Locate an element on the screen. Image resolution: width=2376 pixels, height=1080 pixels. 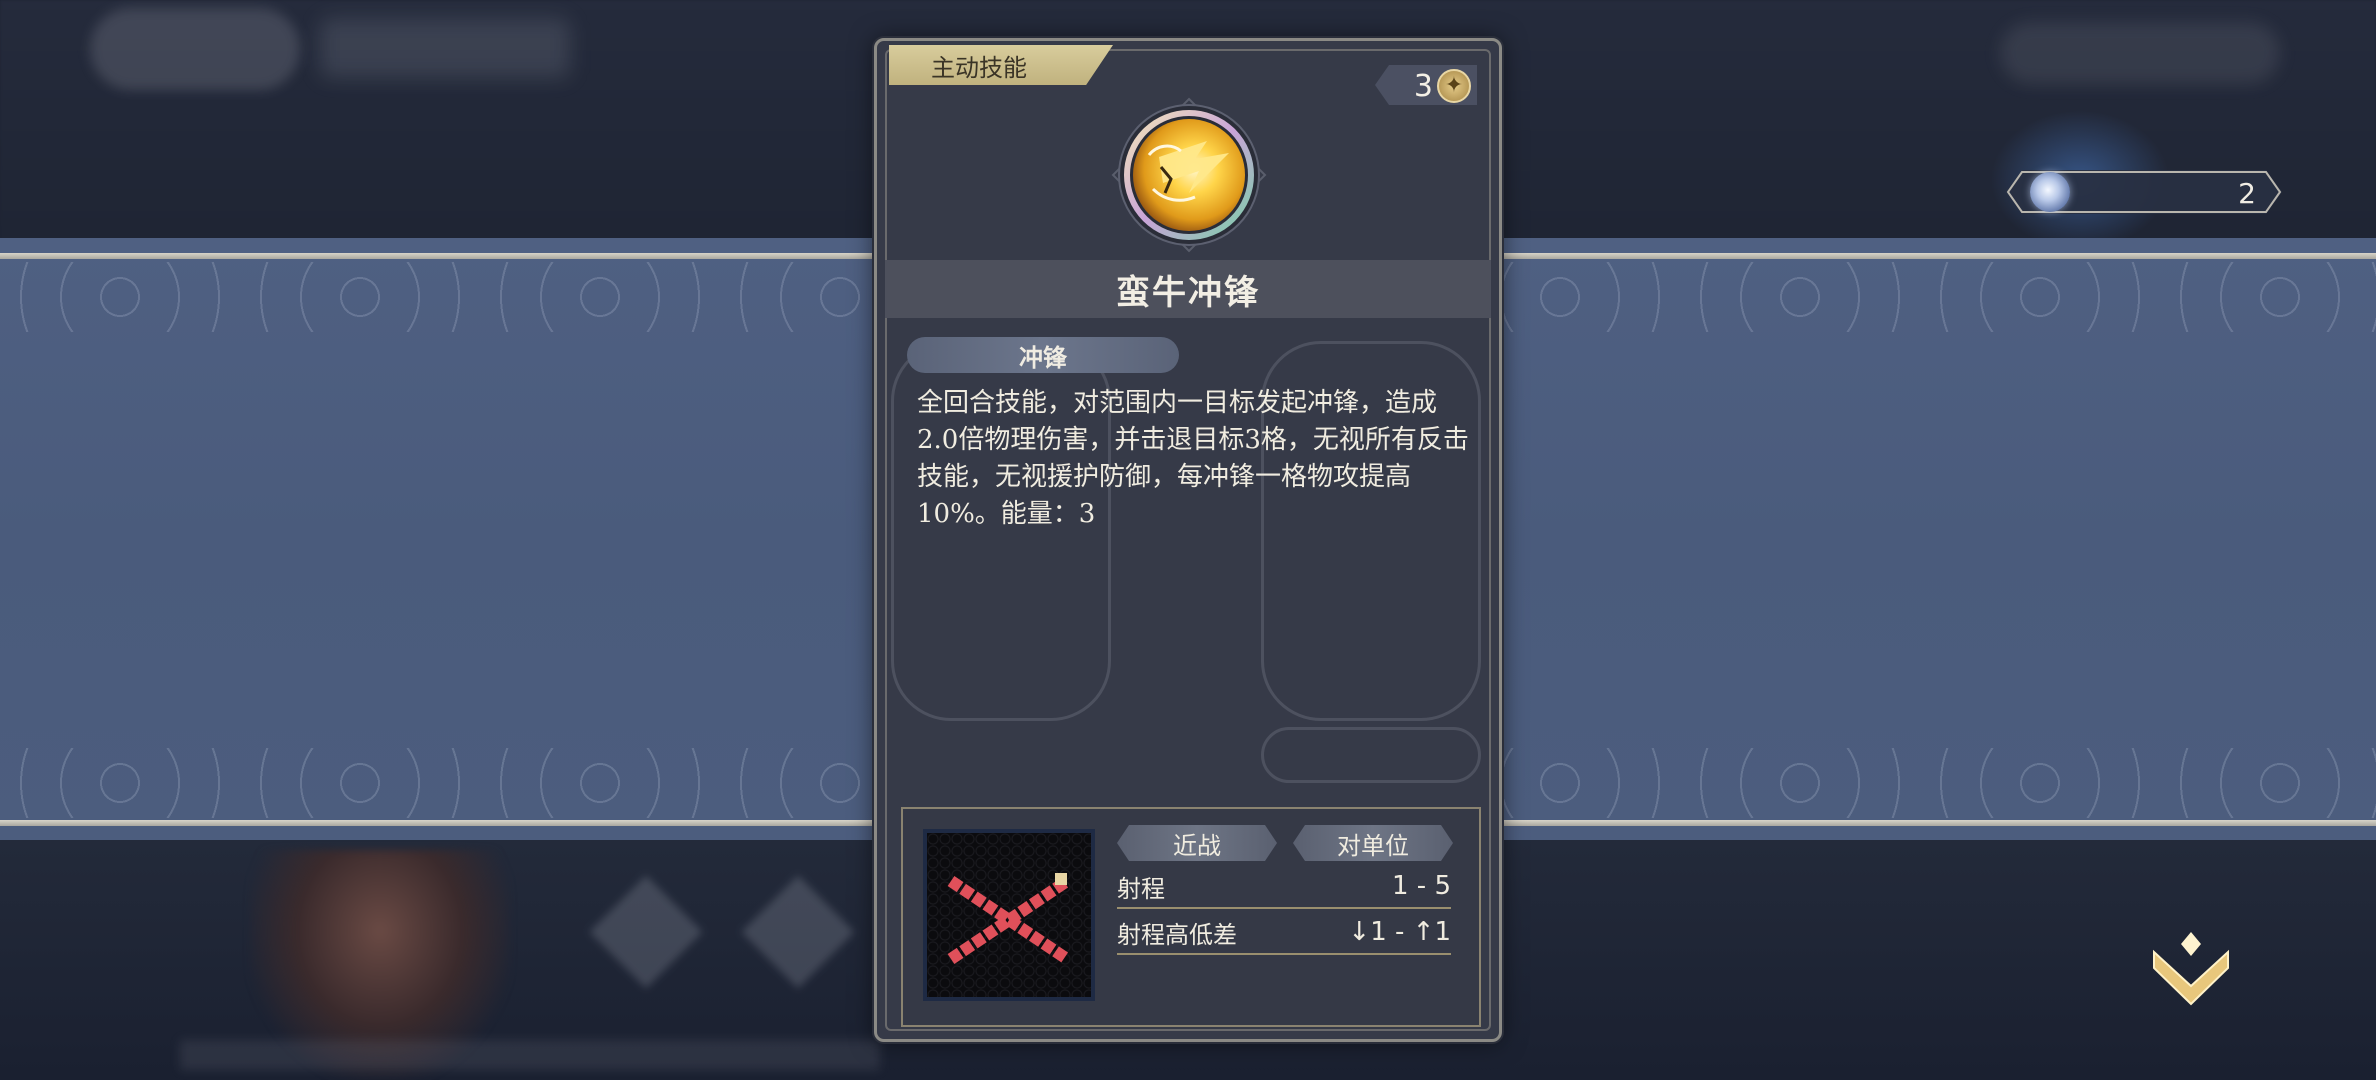
title-blurred is located at coordinates (445, 48).